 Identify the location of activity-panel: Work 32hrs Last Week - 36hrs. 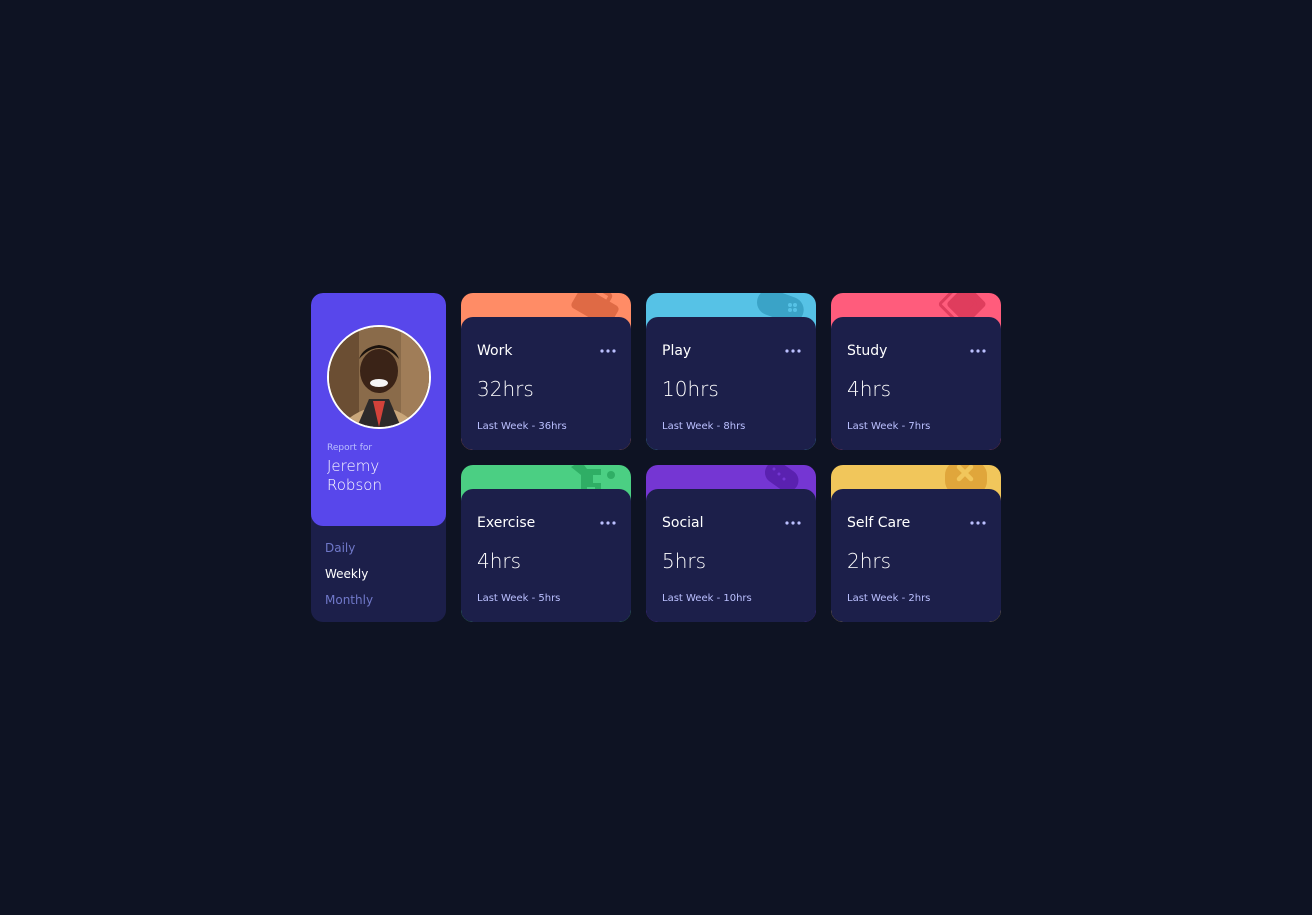
(546, 383).